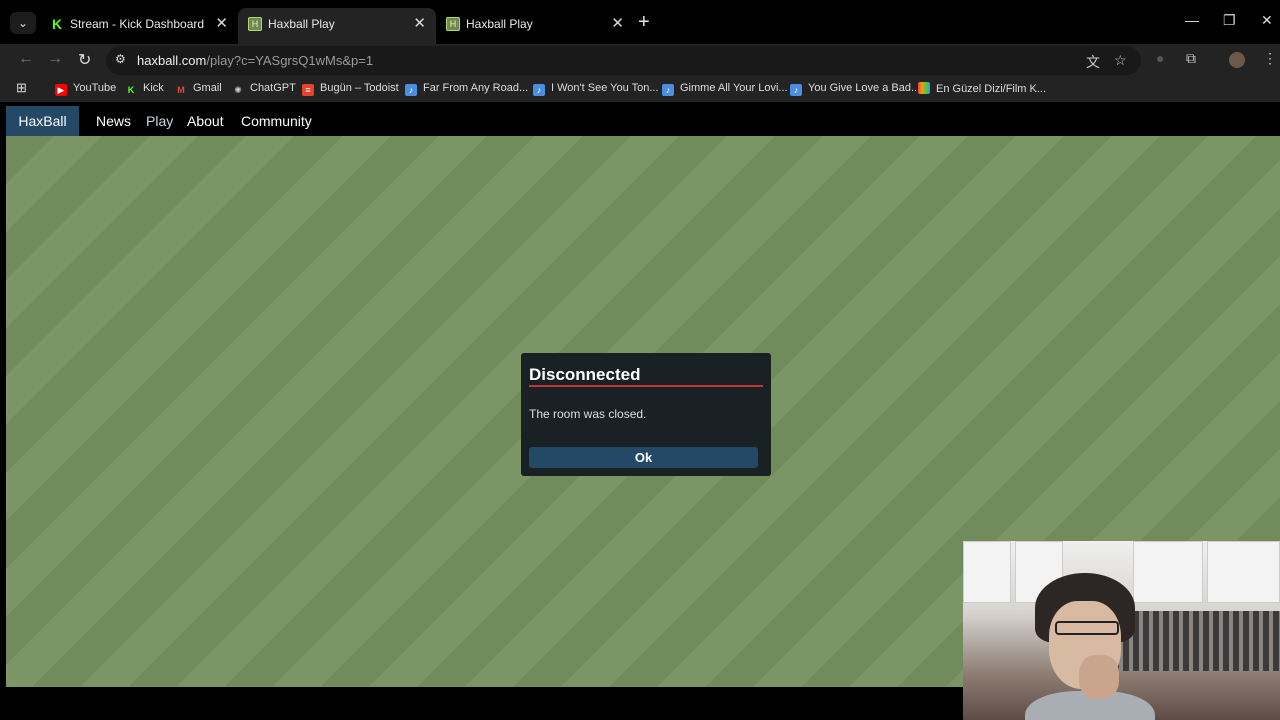  Describe the element at coordinates (1090, 646) in the screenshot. I see `streamer` at that location.